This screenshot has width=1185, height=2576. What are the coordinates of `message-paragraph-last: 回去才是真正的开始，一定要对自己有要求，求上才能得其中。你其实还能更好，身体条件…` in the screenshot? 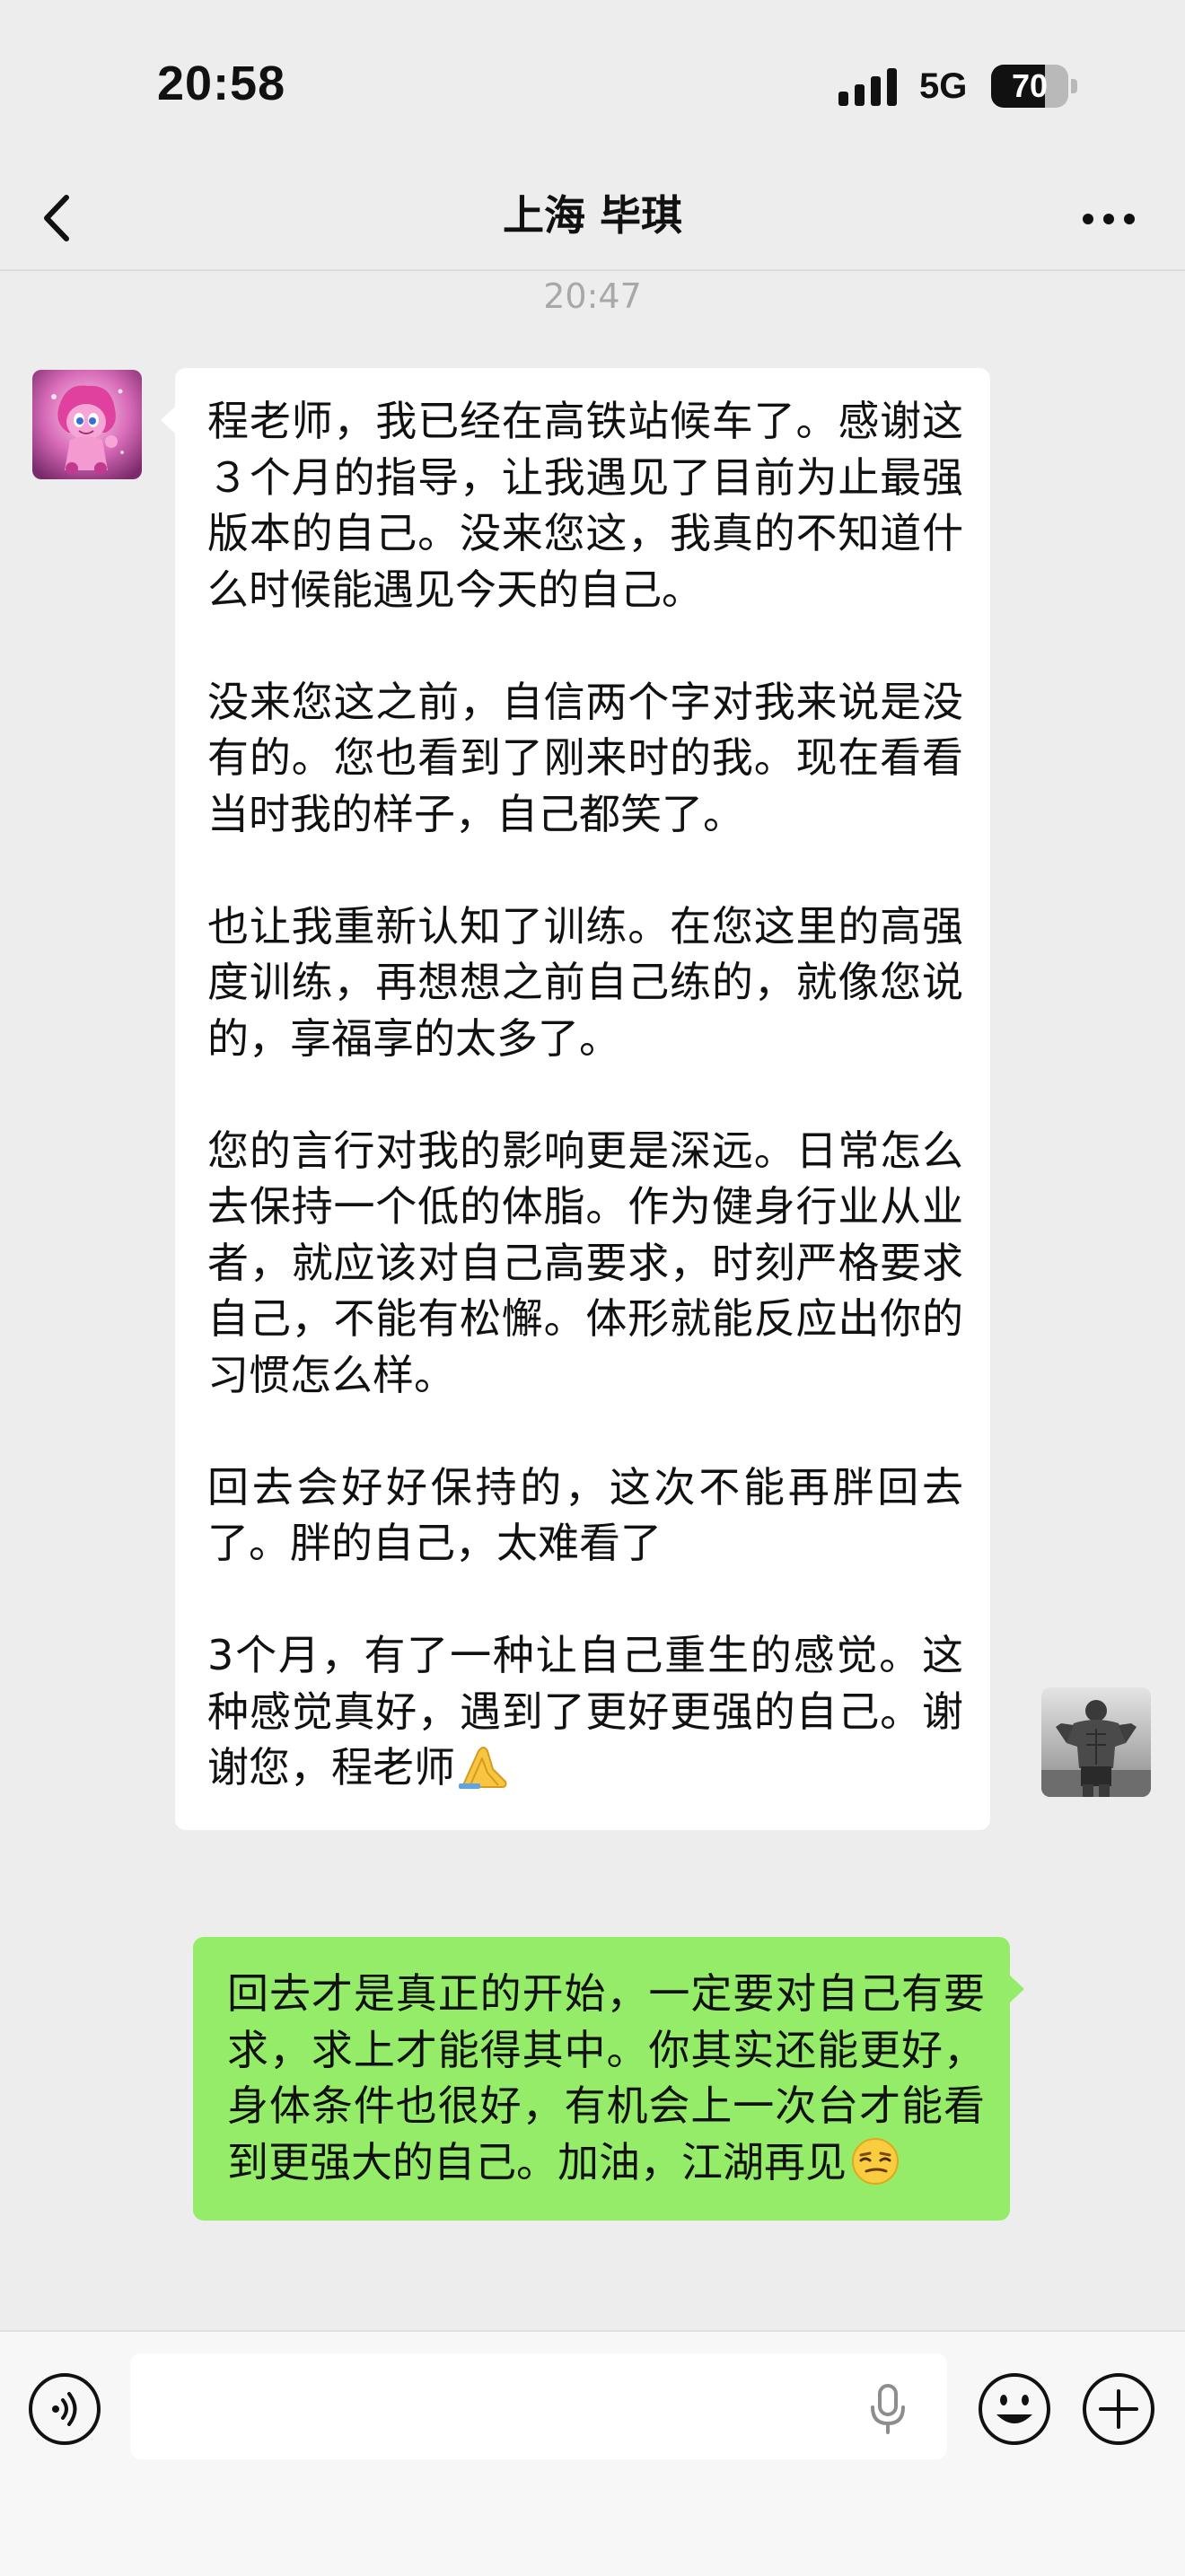 It's located at (606, 2078).